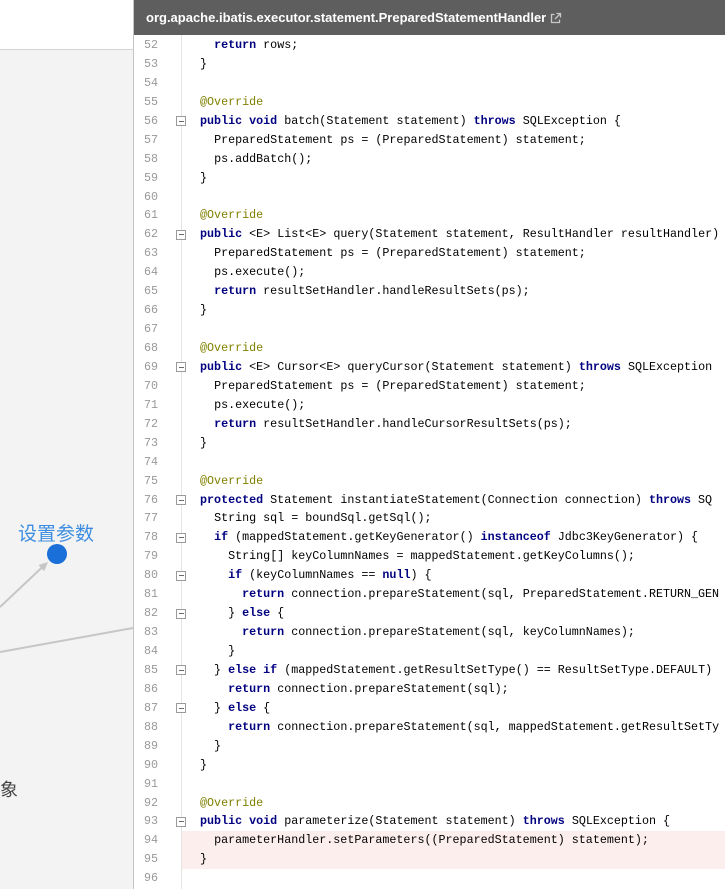  Describe the element at coordinates (150, 310) in the screenshot. I see `line-number: 66` at that location.